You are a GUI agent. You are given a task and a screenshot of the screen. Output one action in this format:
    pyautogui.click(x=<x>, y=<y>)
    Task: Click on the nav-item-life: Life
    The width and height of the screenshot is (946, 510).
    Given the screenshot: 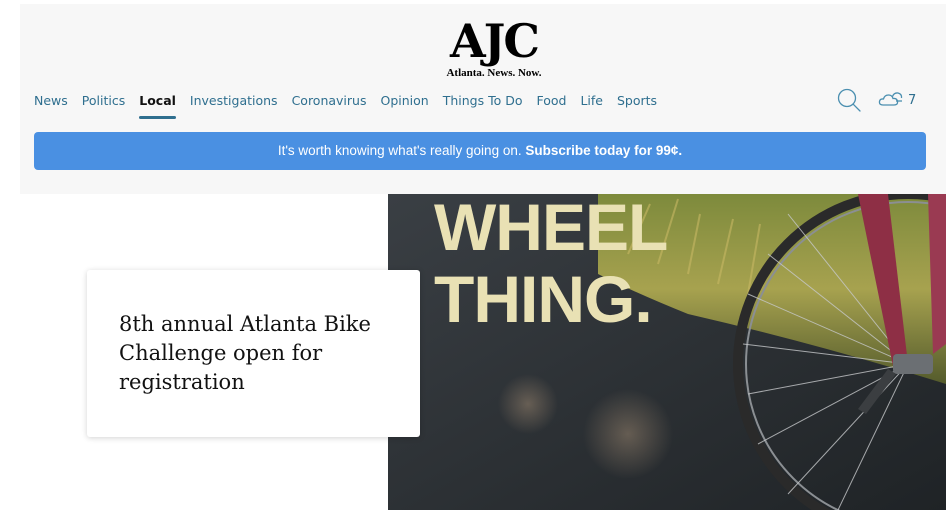 What is the action you would take?
    pyautogui.click(x=591, y=101)
    